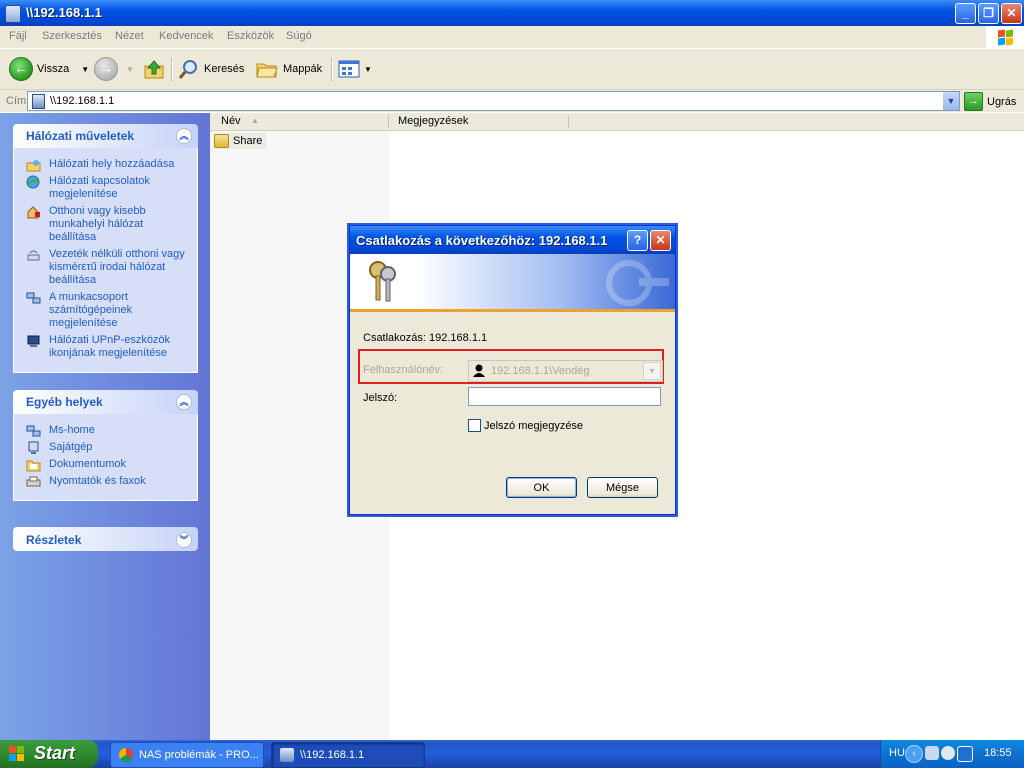 Image resolution: width=1024 pixels, height=768 pixels. I want to click on up-folder-button, so click(154, 69).